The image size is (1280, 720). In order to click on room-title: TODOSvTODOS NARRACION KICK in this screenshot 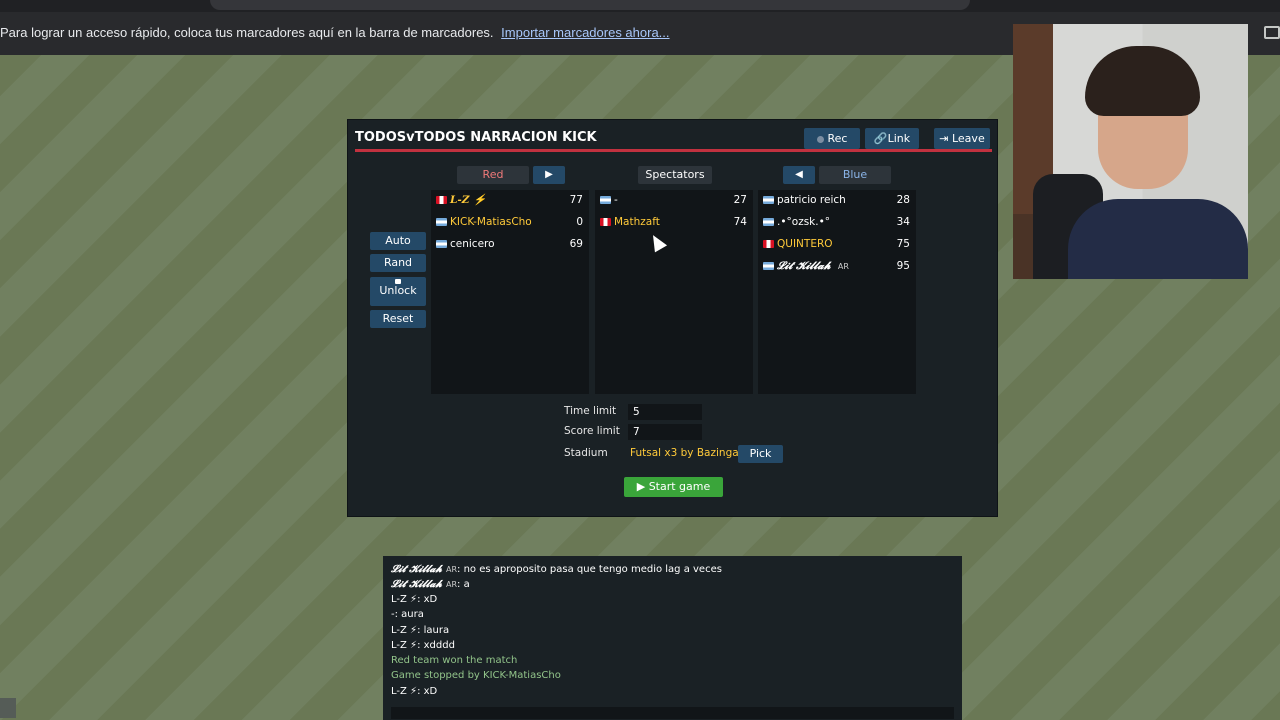, I will do `click(476, 137)`.